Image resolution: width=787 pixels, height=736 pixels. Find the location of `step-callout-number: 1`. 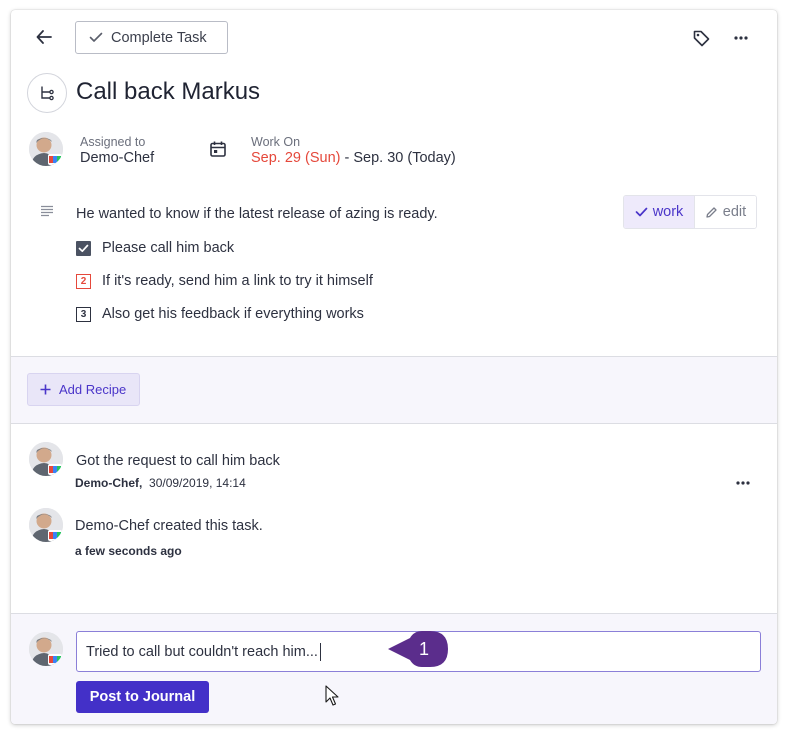

step-callout-number: 1 is located at coordinates (423, 648).